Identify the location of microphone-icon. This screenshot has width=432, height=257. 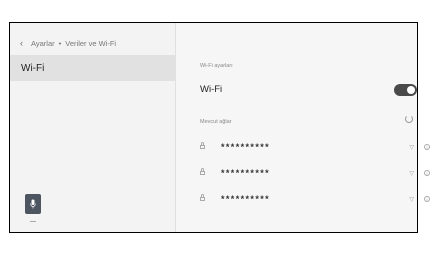
(33, 204).